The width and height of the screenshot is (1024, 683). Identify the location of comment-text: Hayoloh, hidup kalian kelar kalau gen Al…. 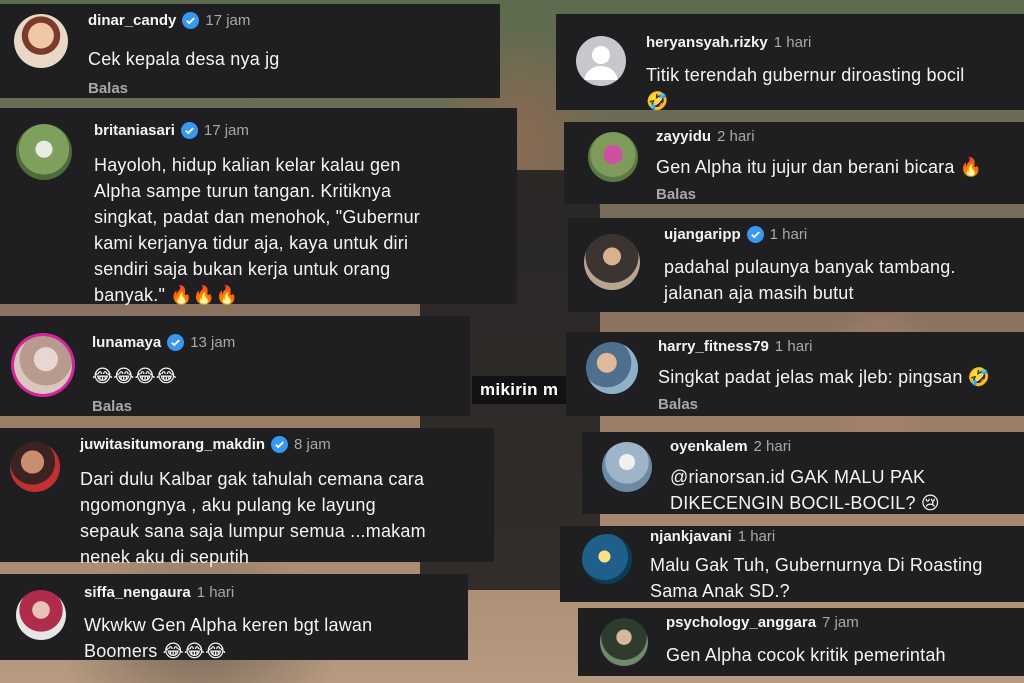
(257, 230).